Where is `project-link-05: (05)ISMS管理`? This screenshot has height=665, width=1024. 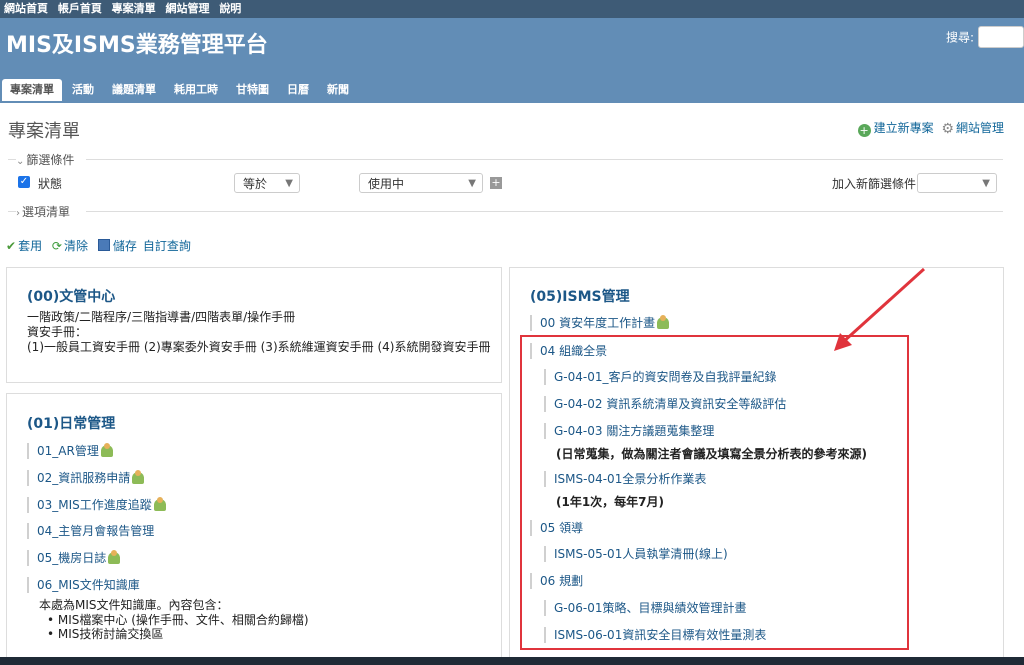
project-link-05: (05)ISMS管理 is located at coordinates (580, 297).